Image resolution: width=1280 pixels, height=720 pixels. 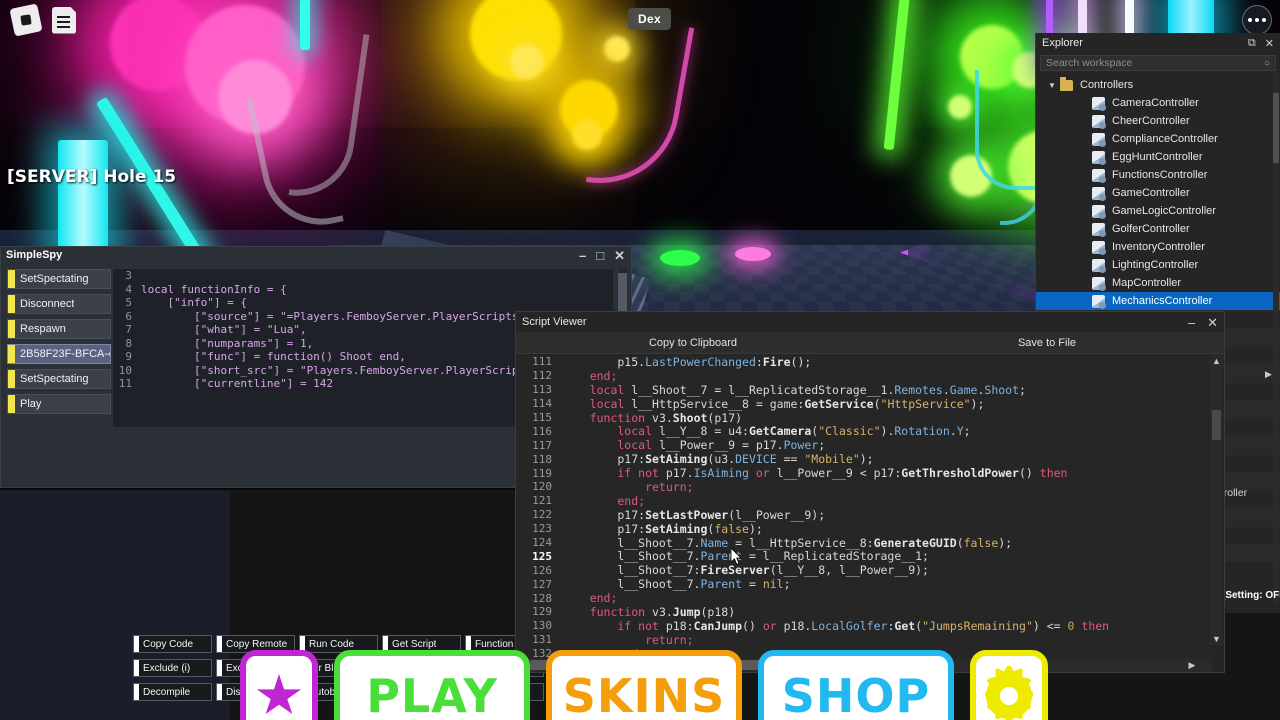 I want to click on script-viewer-vscrollbar: ▲ ▼, so click(x=1216, y=500).